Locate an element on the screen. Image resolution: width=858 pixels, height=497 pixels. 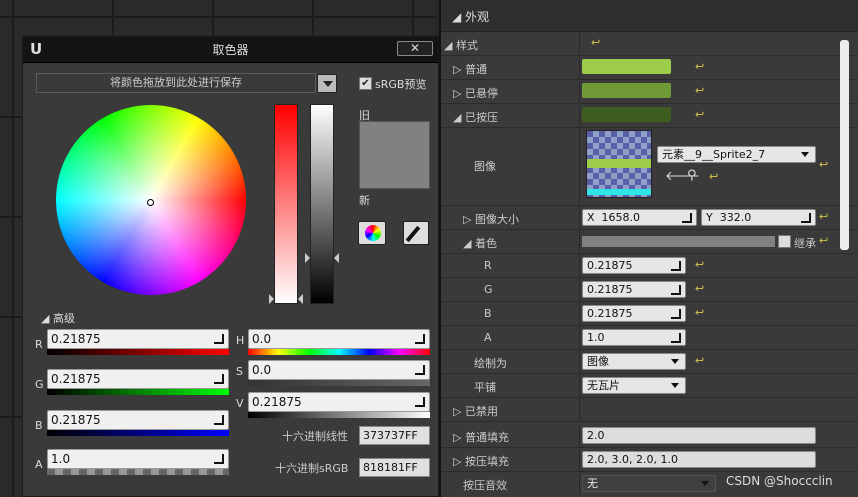
image-size-y-field: Y 332.0 is located at coordinates (758, 217).